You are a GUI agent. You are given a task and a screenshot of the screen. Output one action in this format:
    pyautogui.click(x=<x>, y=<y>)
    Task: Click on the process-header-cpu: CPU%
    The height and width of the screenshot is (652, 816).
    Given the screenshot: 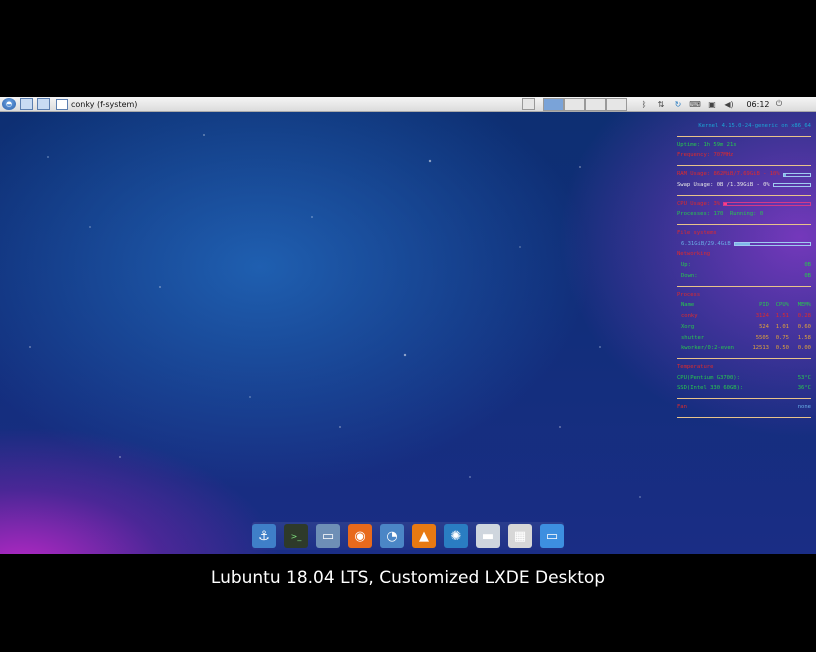 What is the action you would take?
    pyautogui.click(x=782, y=305)
    